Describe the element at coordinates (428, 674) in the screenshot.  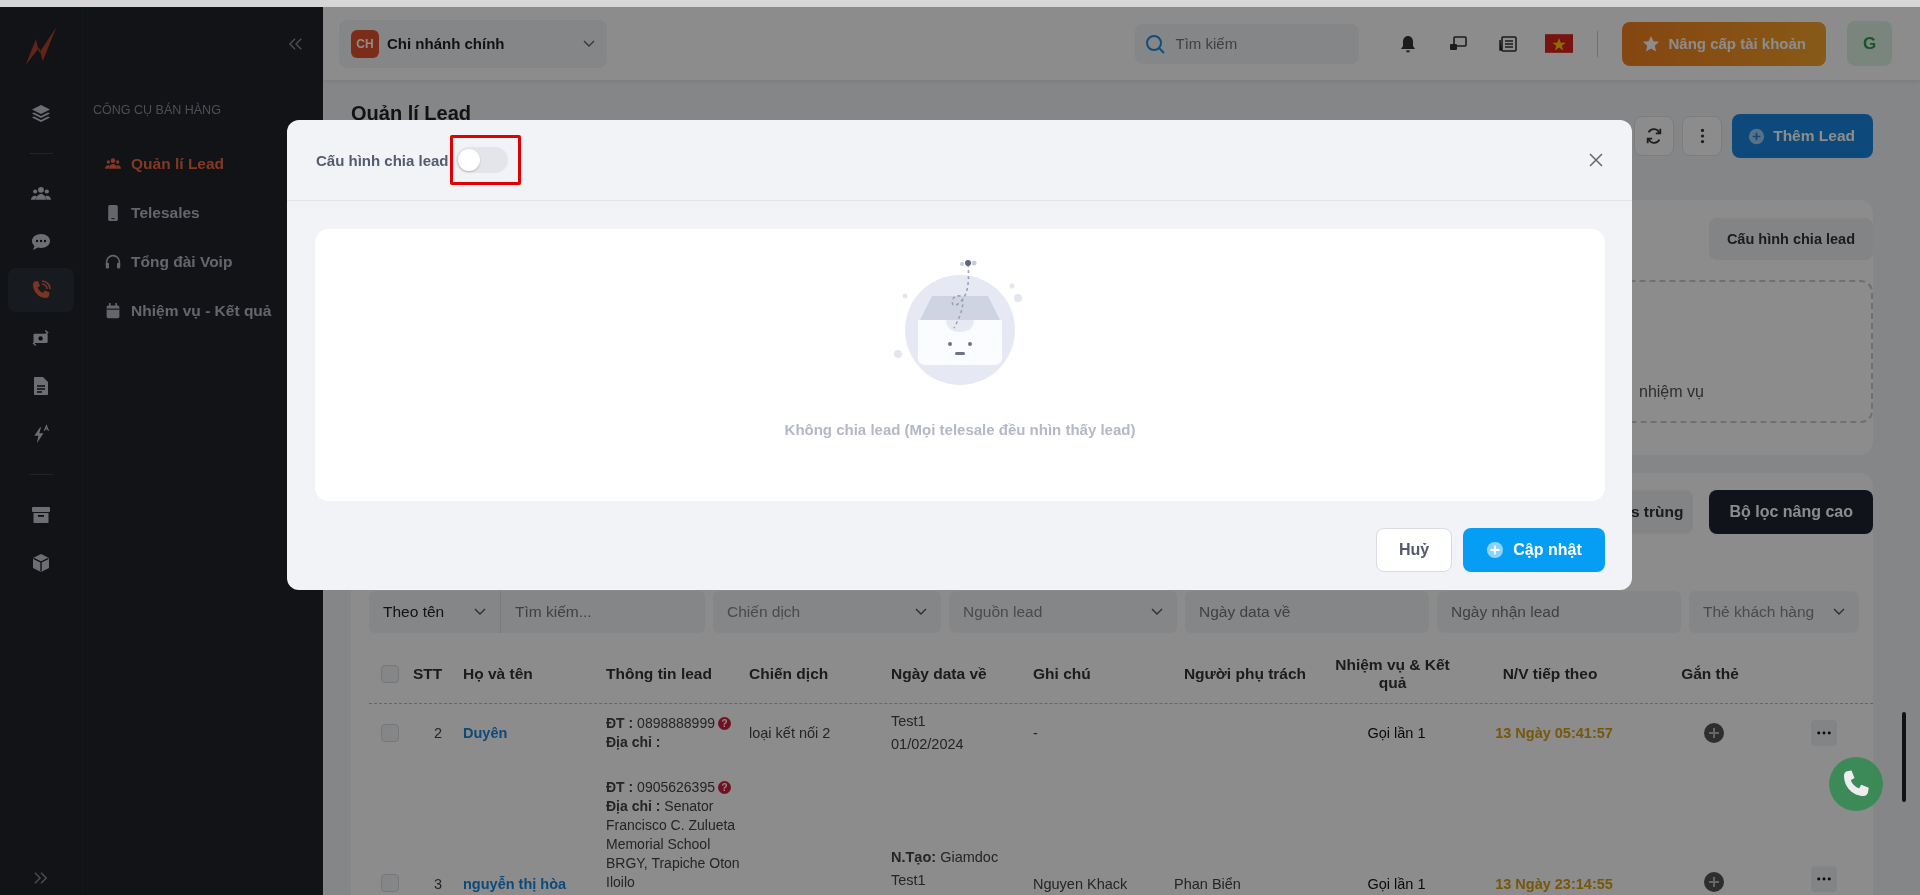
I see `column-header: STT` at that location.